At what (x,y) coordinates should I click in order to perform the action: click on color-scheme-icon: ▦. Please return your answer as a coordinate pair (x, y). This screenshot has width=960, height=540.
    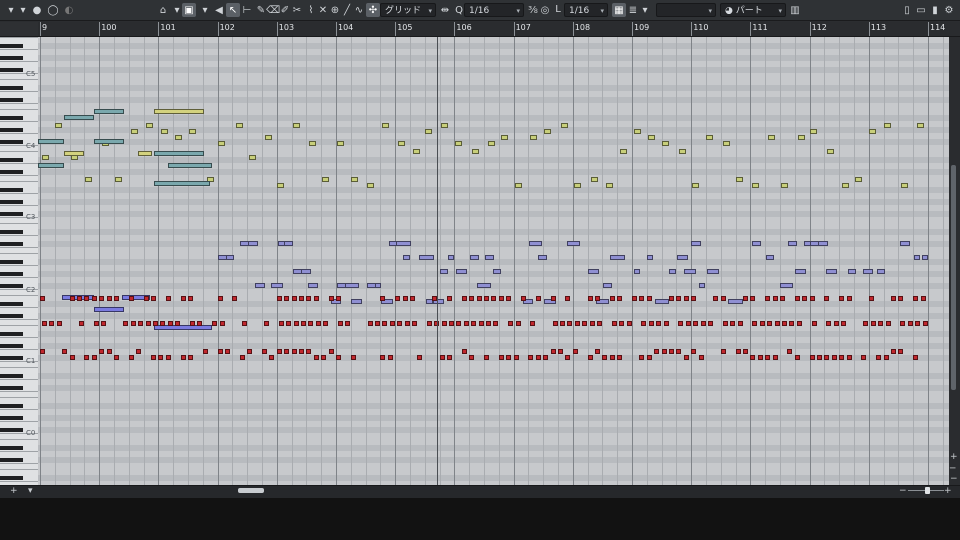
    Looking at the image, I should click on (619, 10).